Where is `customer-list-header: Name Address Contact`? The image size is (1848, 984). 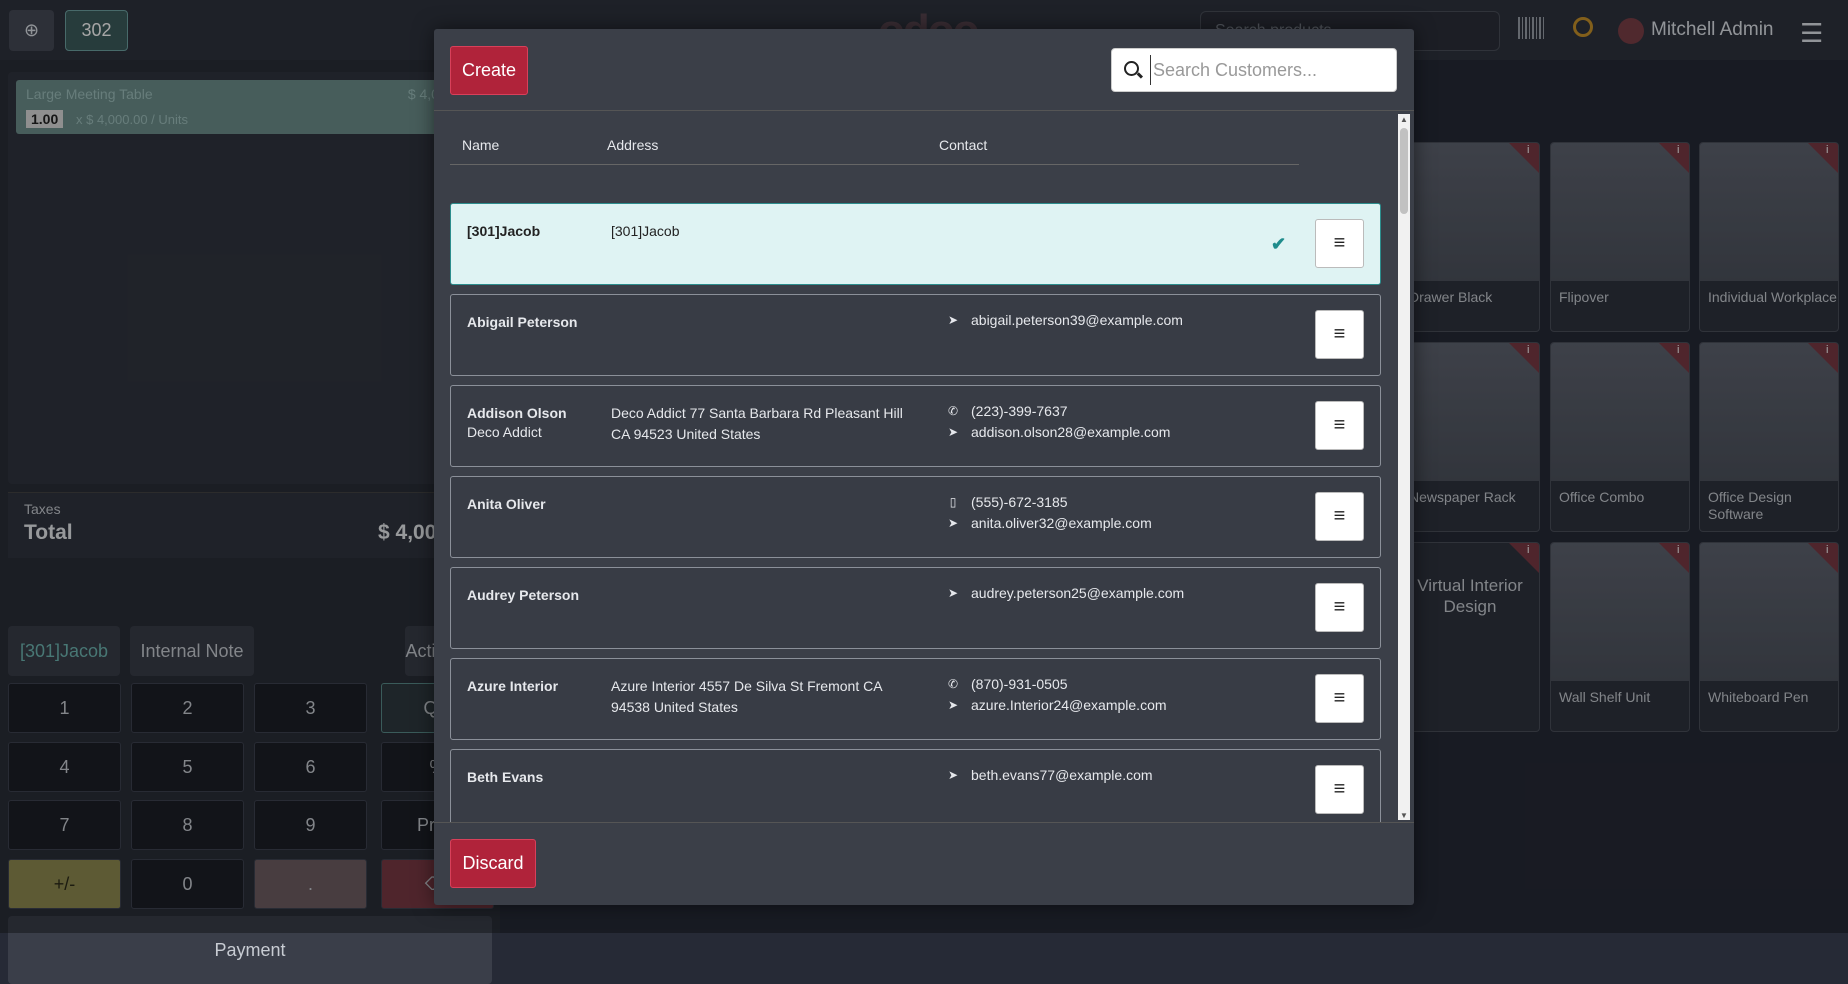
customer-list-header: Name Address Contact is located at coordinates (874, 138).